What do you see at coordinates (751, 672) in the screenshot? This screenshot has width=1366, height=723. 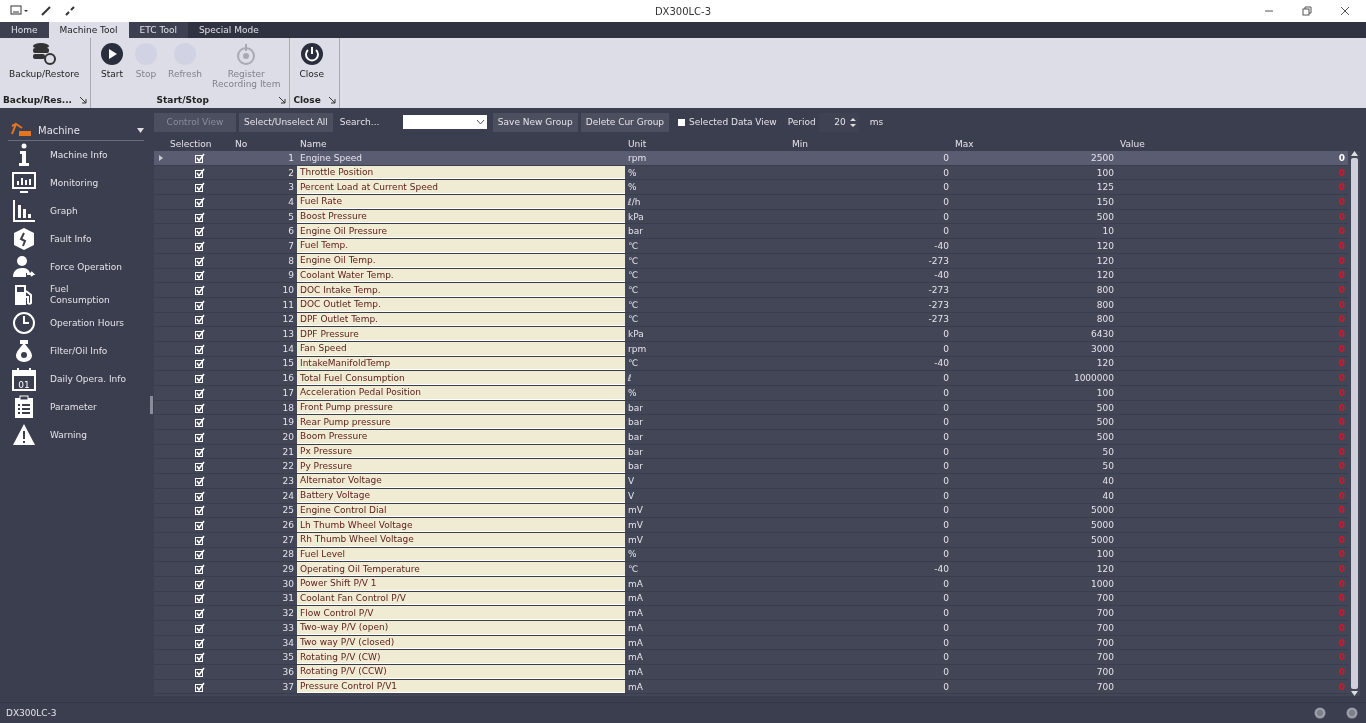 I see `table-row: 36 Rotating P/V (CCW) mA 0 700 0` at bounding box center [751, 672].